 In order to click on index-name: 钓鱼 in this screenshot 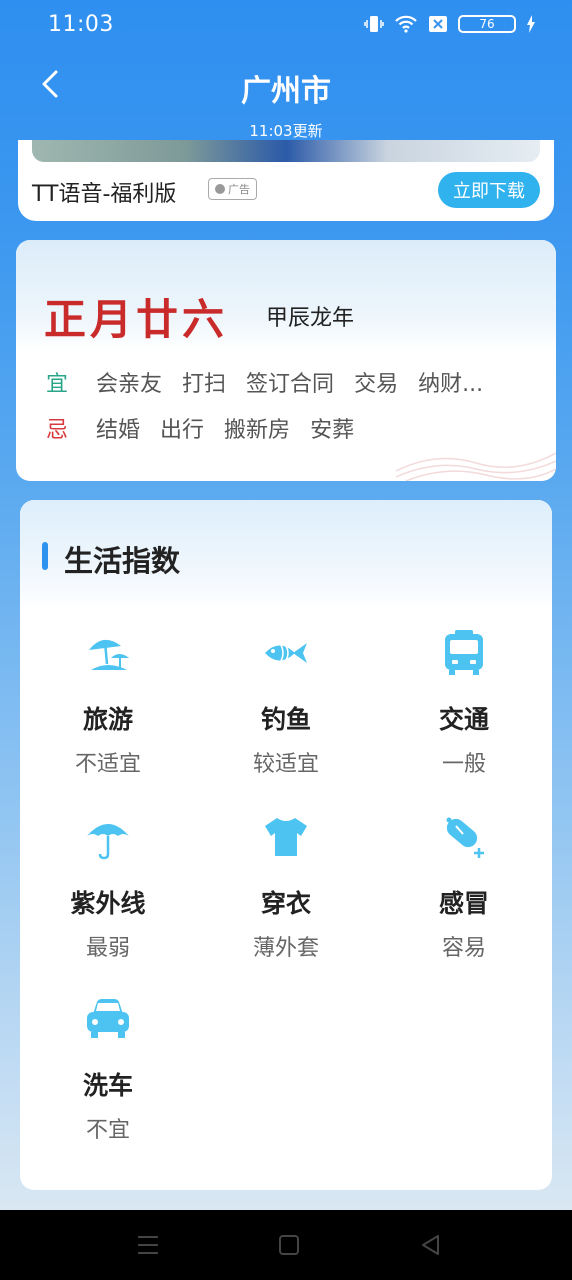, I will do `click(285, 719)`.